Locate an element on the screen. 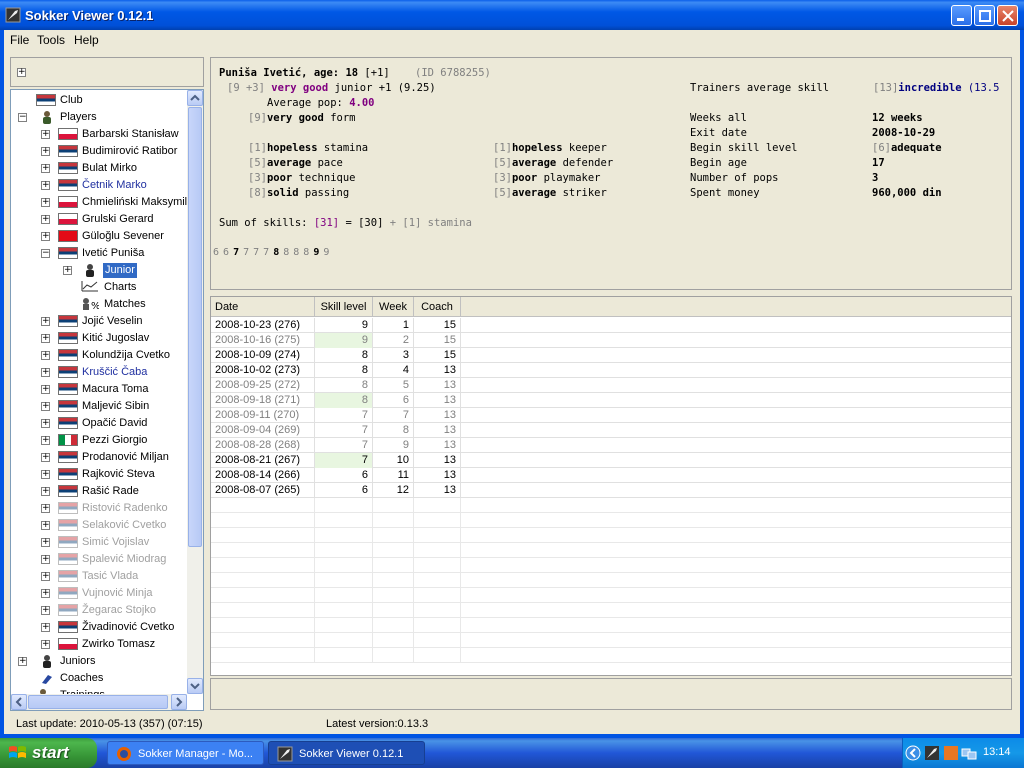 The image size is (1024, 768). tree-item-player: Vujnović Minja is located at coordinates (99, 593).